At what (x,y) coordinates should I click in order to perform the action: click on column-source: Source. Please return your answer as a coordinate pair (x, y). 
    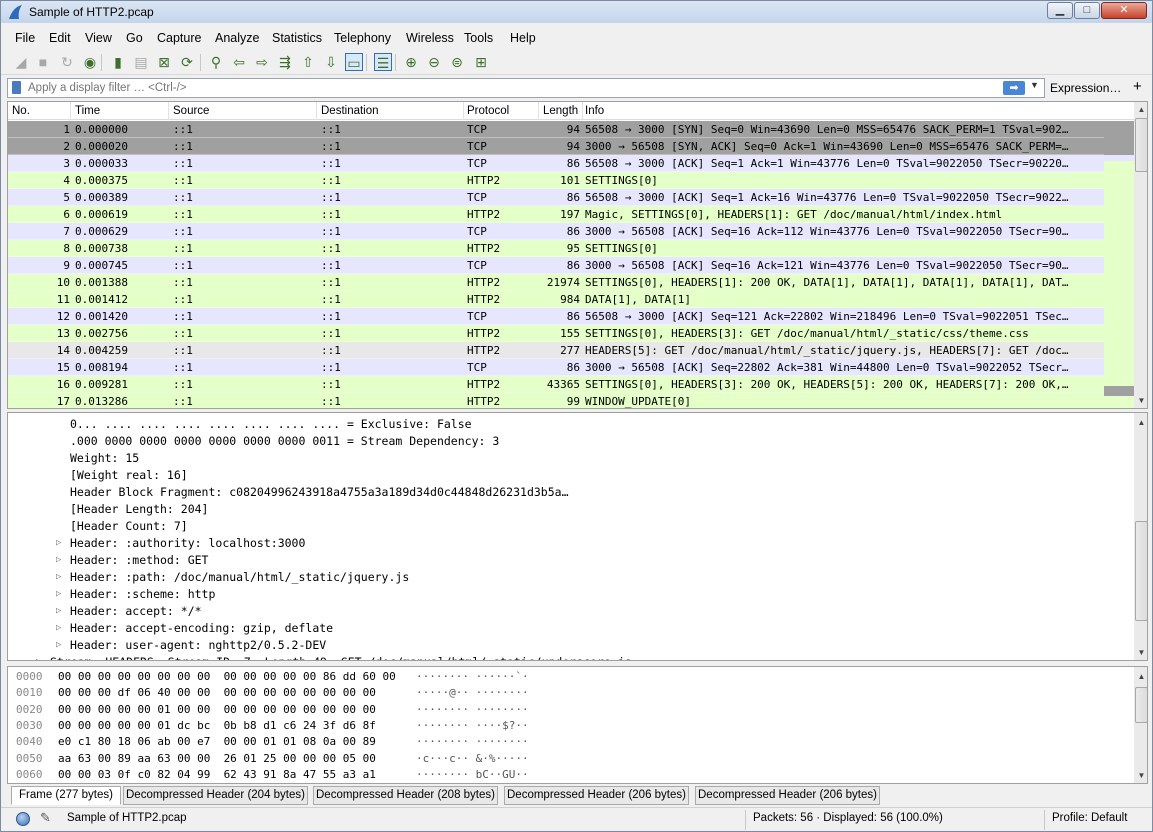
    Looking at the image, I should click on (191, 111).